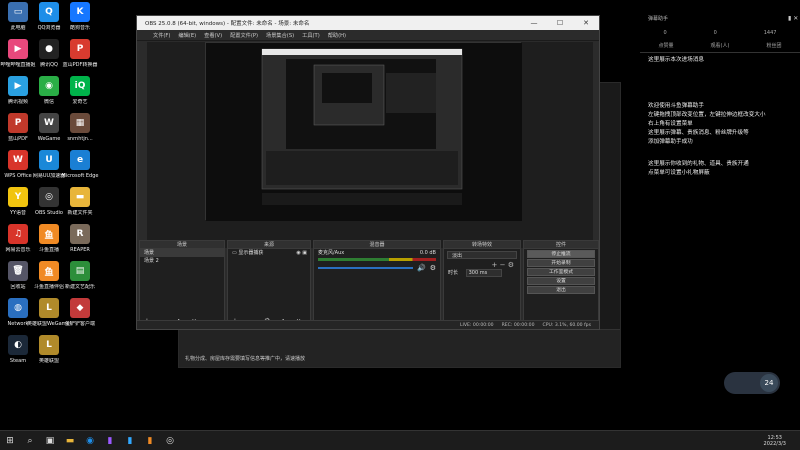 Image resolution: width=800 pixels, height=450 pixels. I want to click on scene-item: 场景, so click(182, 253).